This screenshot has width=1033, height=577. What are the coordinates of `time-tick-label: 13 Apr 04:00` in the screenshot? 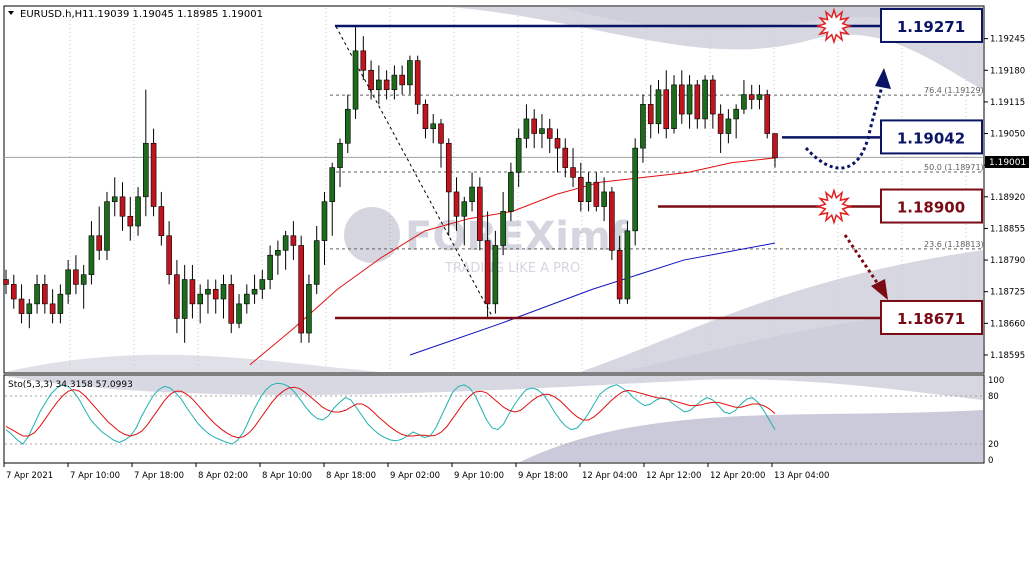 It's located at (801, 476).